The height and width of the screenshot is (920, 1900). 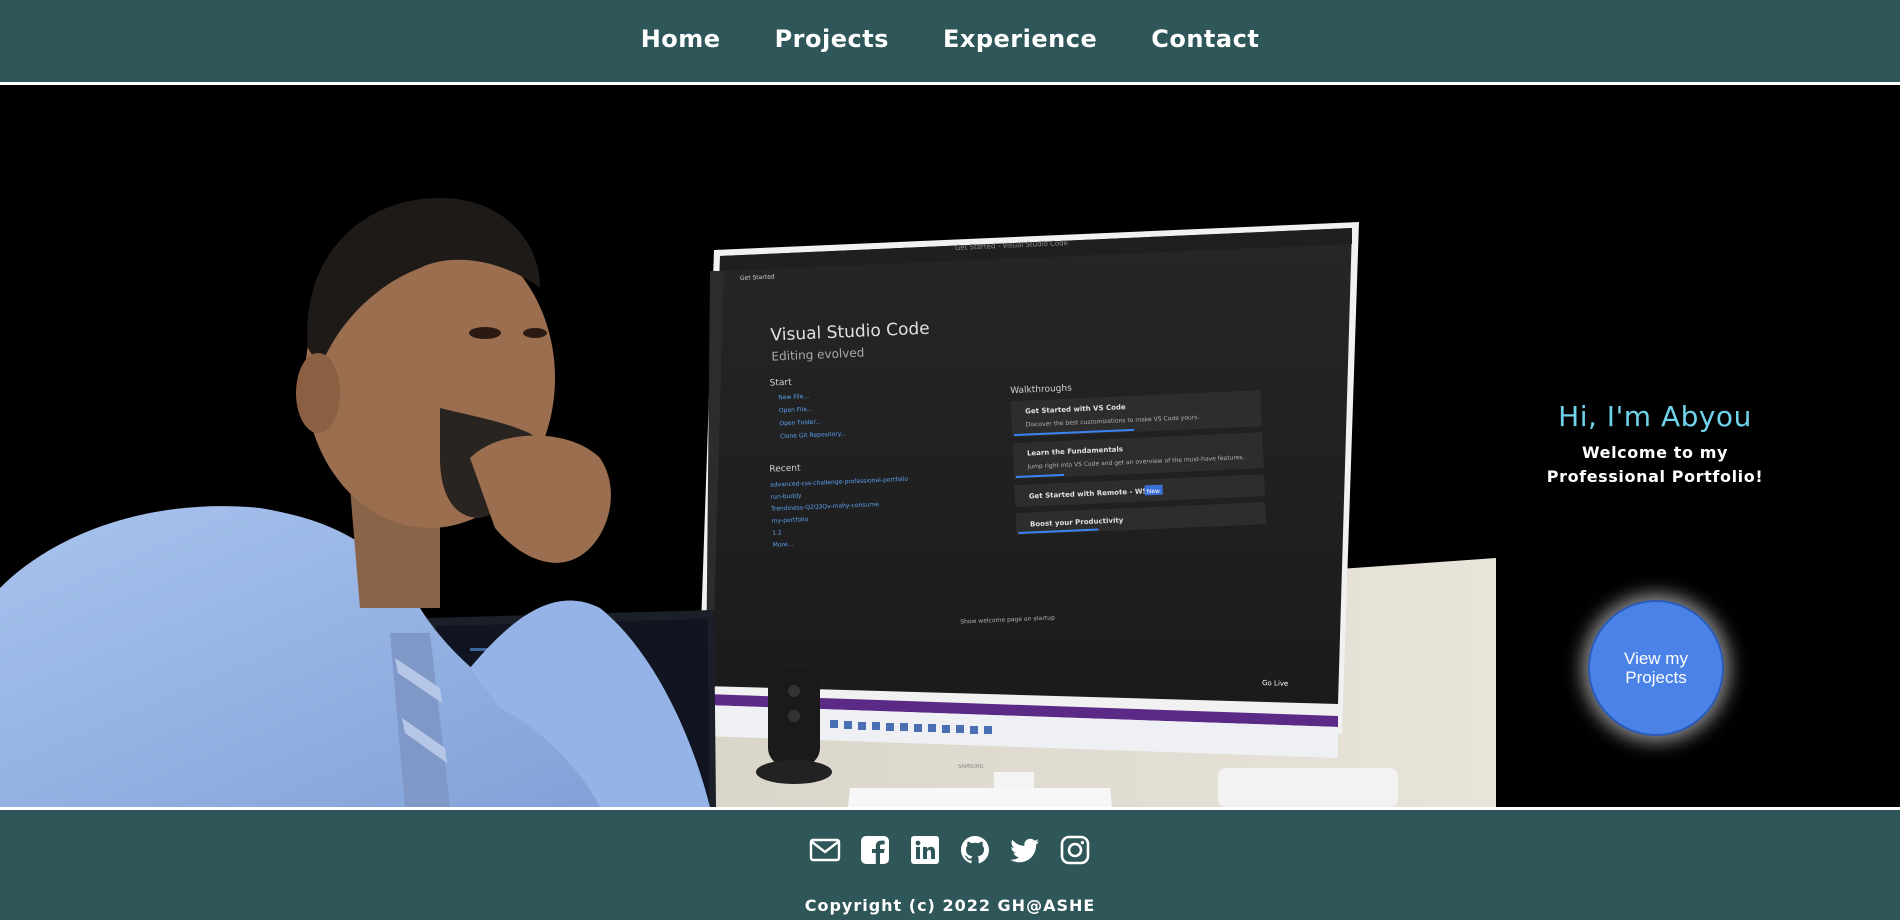 What do you see at coordinates (1655, 464) in the screenshot?
I see `welcome-subtitle: Welcome to my Professional Portfolio!` at bounding box center [1655, 464].